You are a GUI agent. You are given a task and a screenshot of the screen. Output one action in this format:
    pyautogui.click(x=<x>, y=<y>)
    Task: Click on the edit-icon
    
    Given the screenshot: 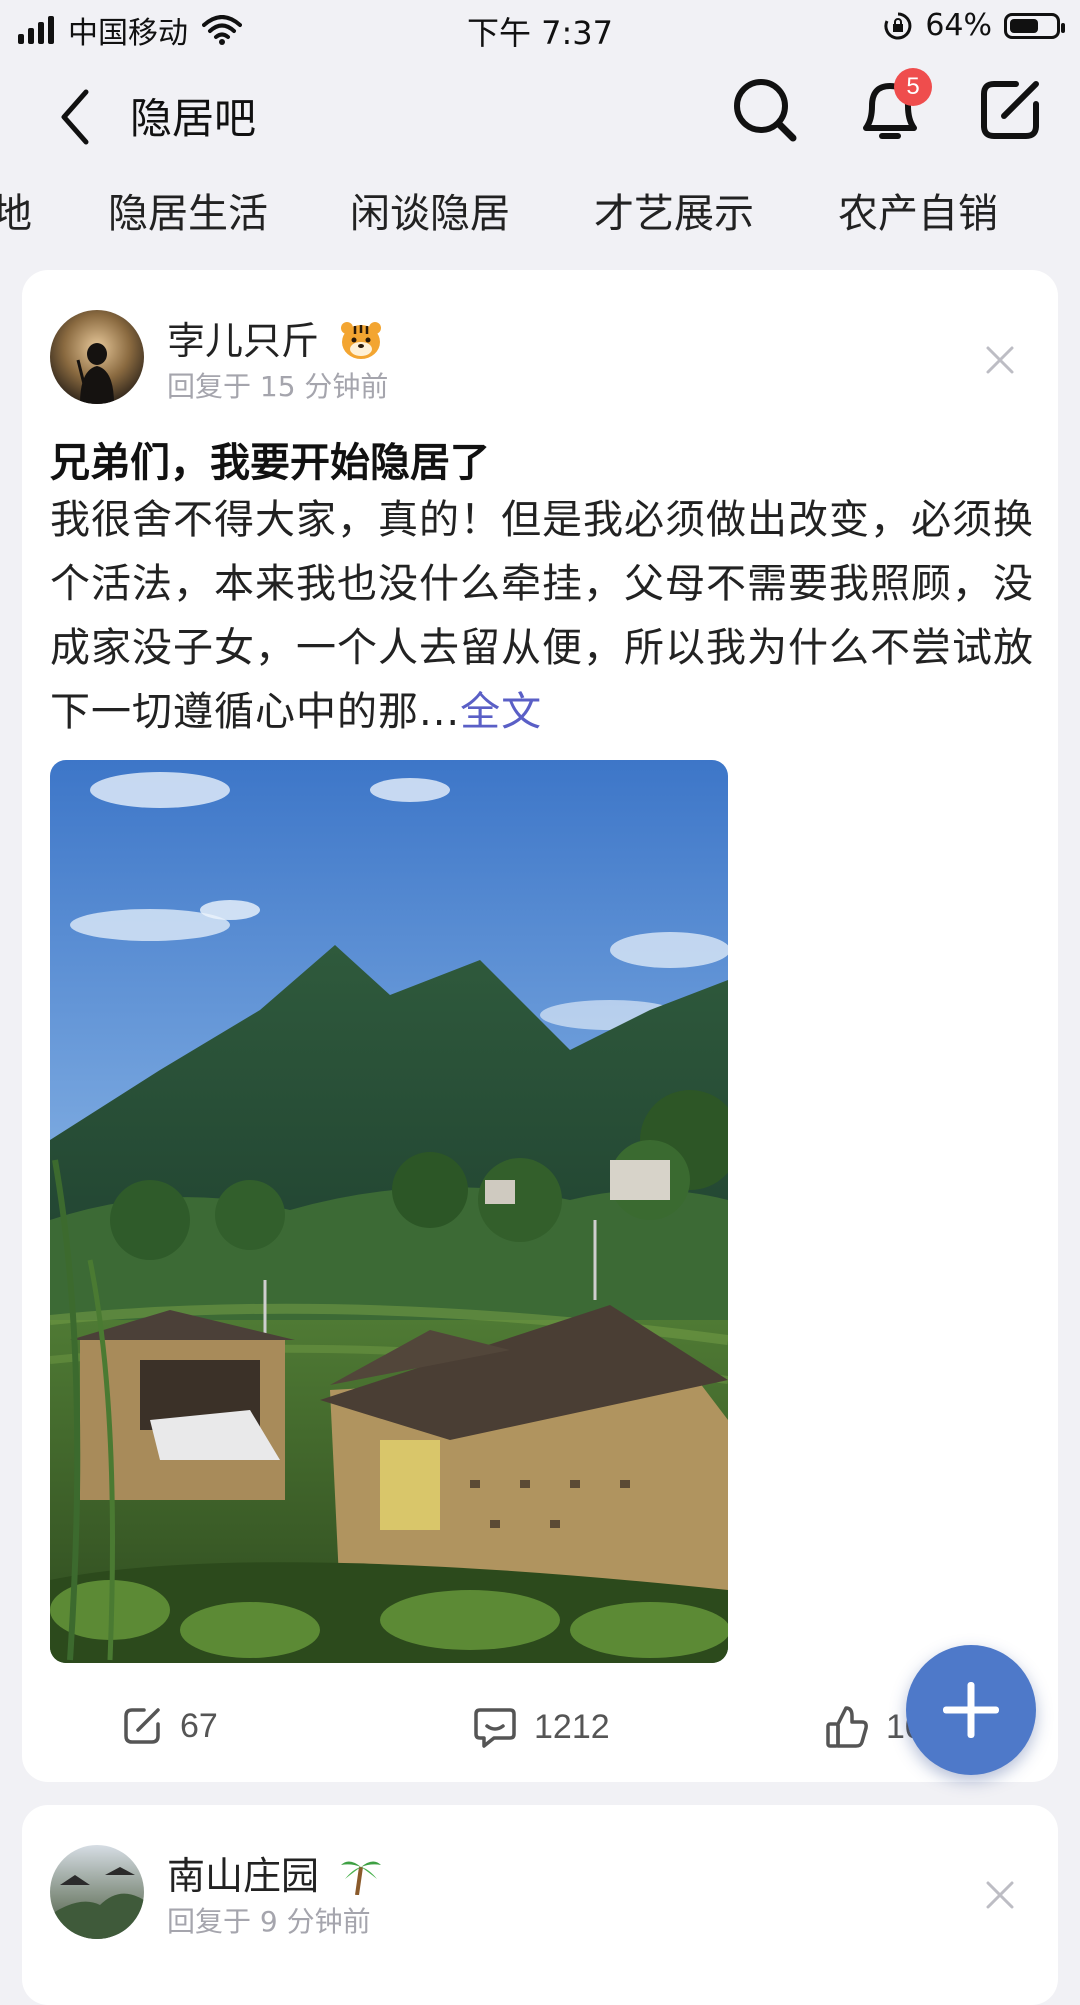 What is the action you would take?
    pyautogui.click(x=1010, y=110)
    